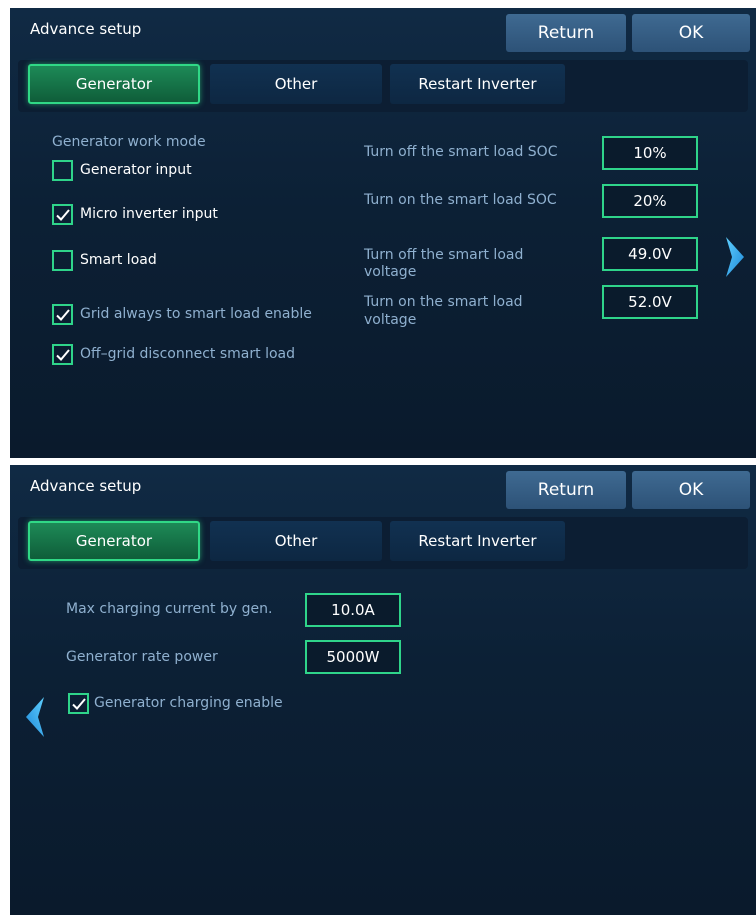 The width and height of the screenshot is (756, 917). What do you see at coordinates (735, 257) in the screenshot?
I see `chevron-right-icon` at bounding box center [735, 257].